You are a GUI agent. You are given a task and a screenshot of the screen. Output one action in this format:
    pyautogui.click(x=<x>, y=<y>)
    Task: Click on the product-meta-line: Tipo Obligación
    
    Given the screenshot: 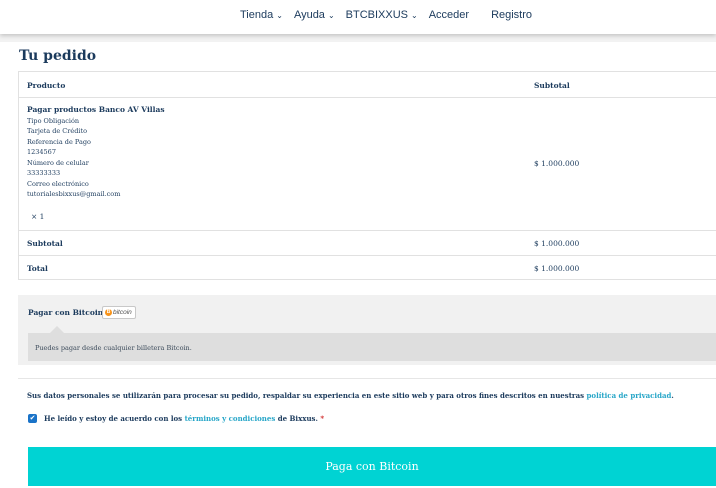 What is the action you would take?
    pyautogui.click(x=53, y=120)
    